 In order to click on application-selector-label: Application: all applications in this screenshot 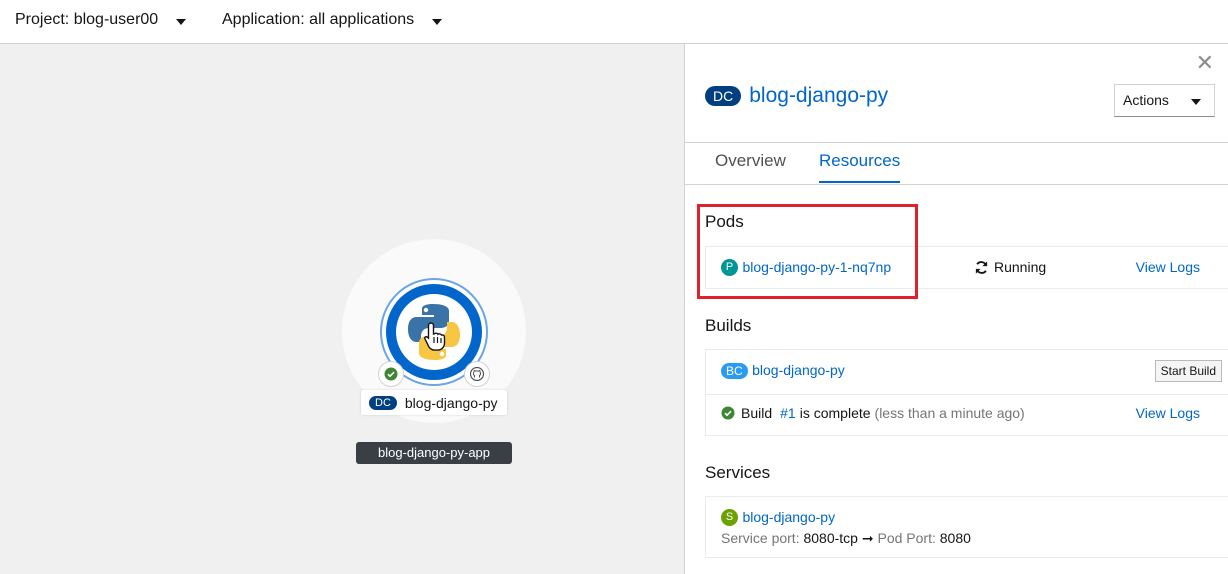, I will do `click(318, 19)`.